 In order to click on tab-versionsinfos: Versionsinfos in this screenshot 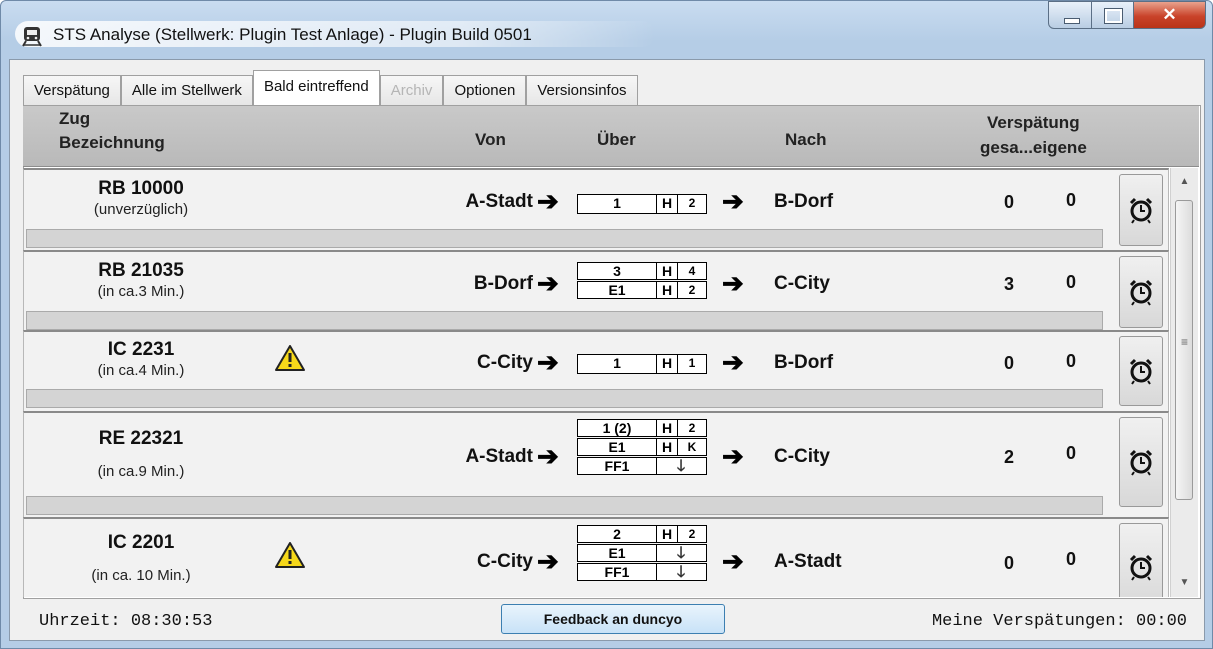, I will do `click(582, 90)`.